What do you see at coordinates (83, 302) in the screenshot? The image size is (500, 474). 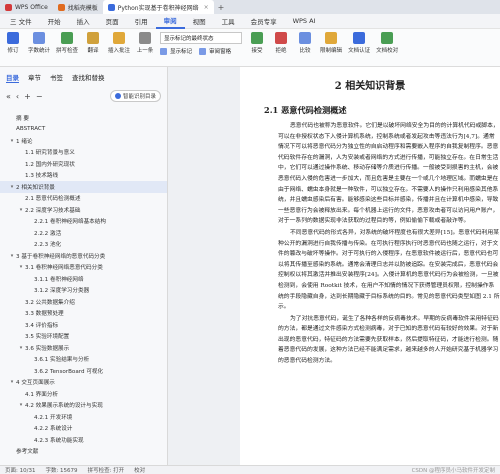 I see `toc-entry: 3.2 公共数据集介绍` at bounding box center [83, 302].